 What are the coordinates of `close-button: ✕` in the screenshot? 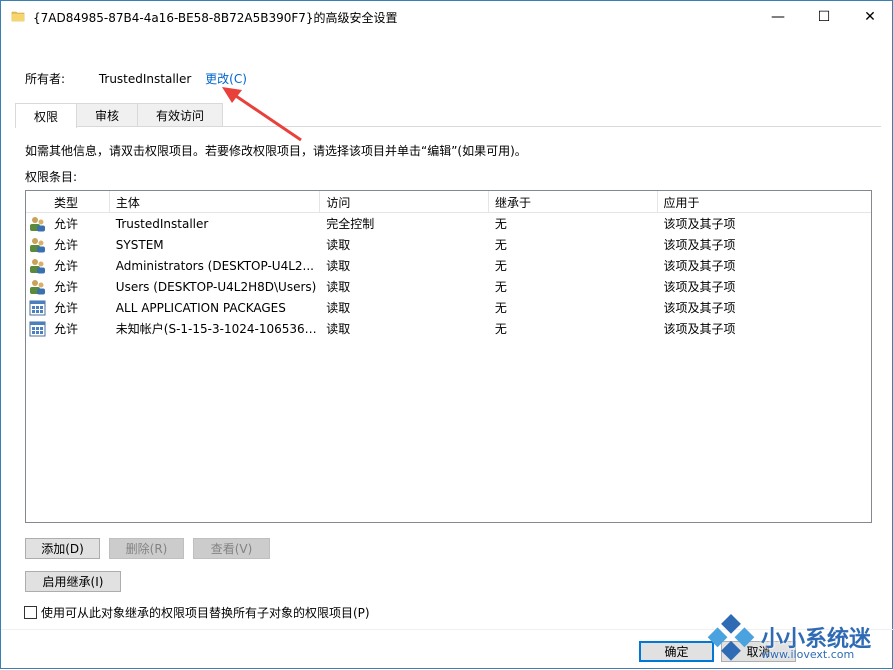 It's located at (870, 16).